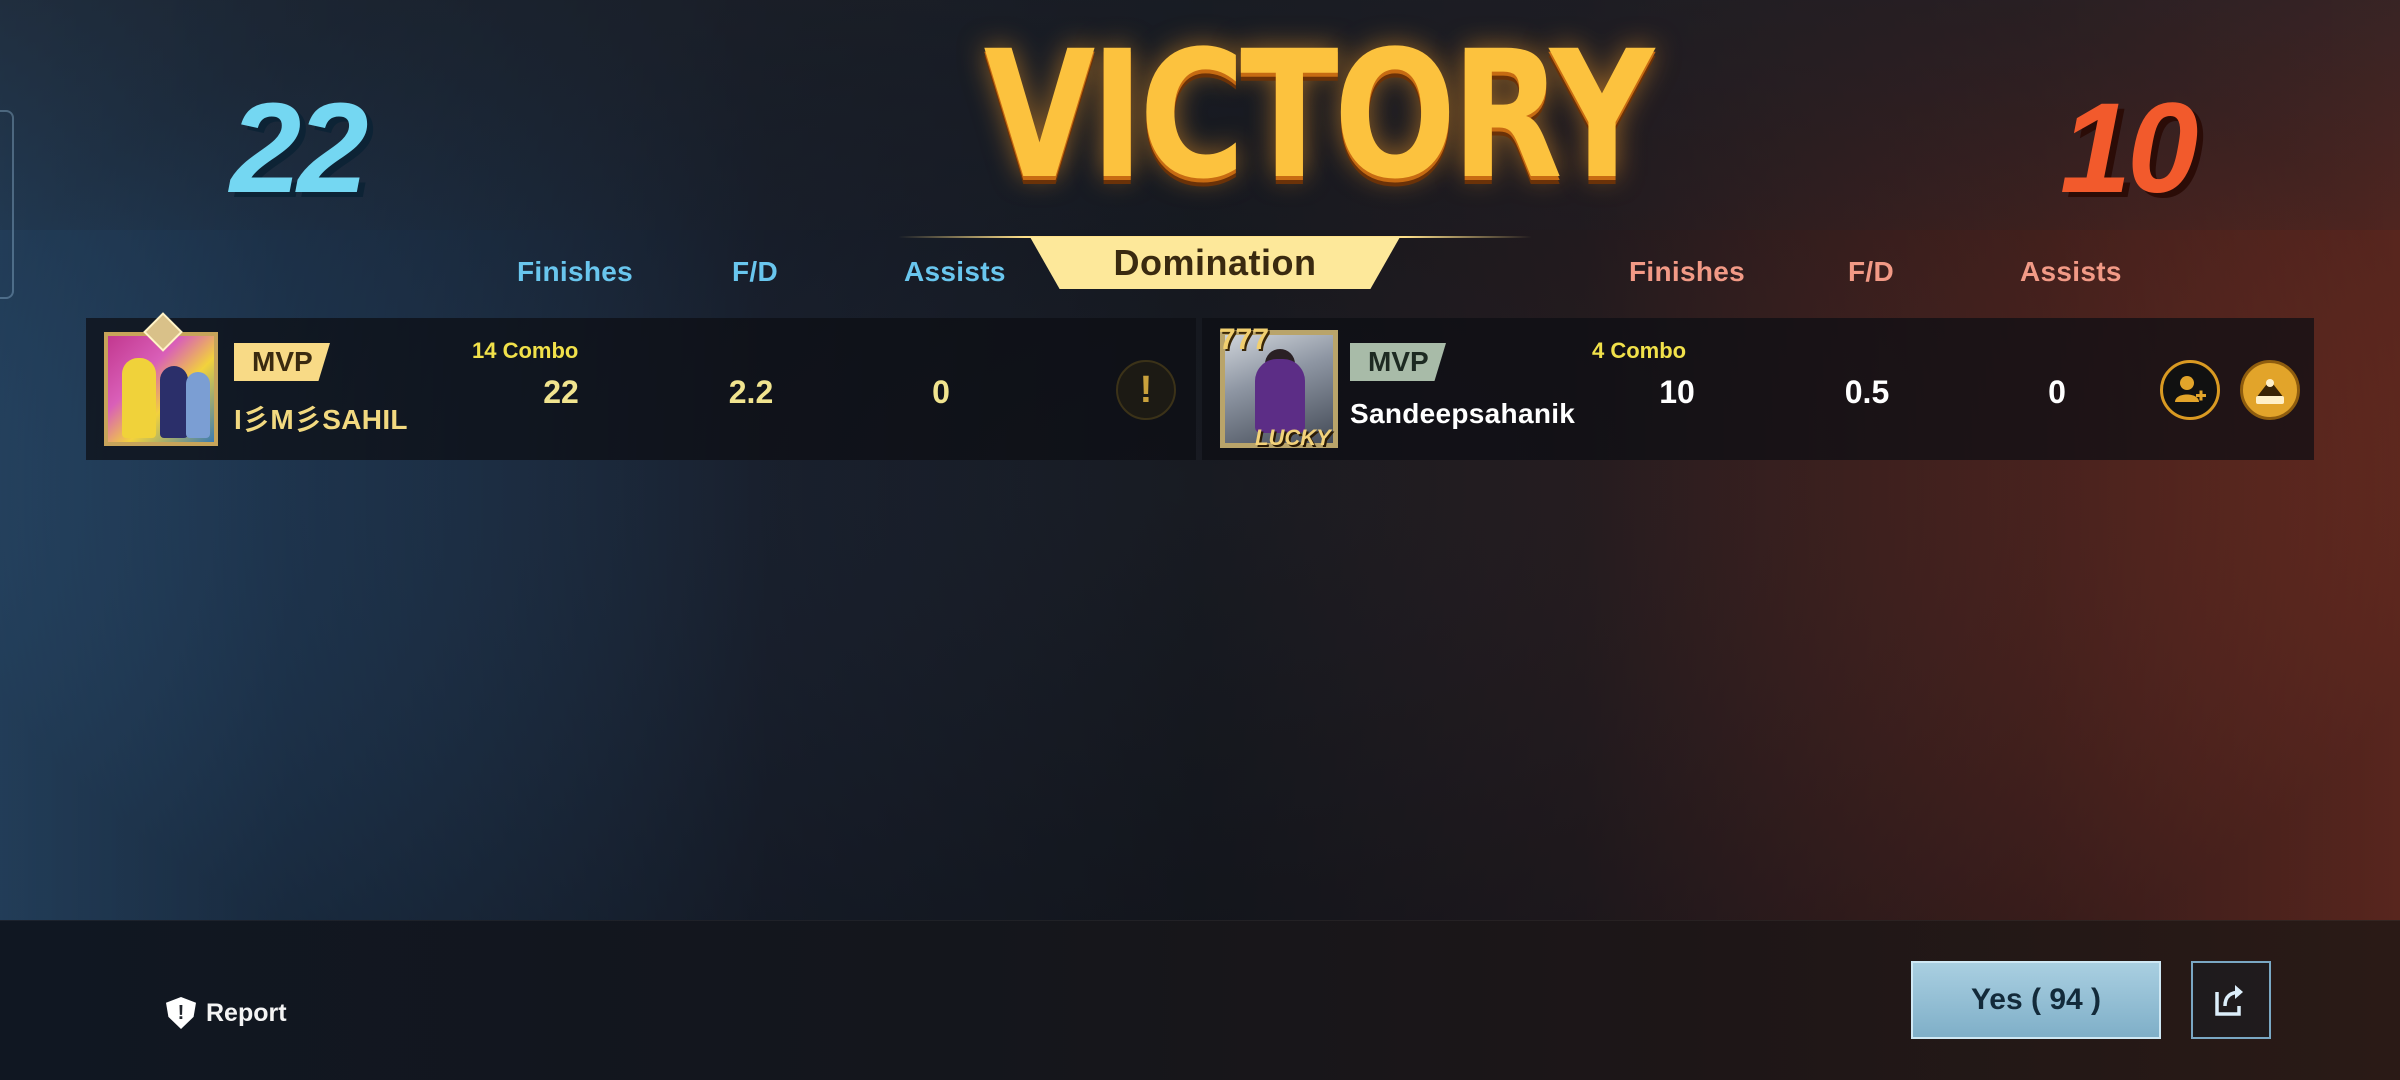 Image resolution: width=2400 pixels, height=1080 pixels. Describe the element at coordinates (641, 389) in the screenshot. I see `blue-player-row` at that location.